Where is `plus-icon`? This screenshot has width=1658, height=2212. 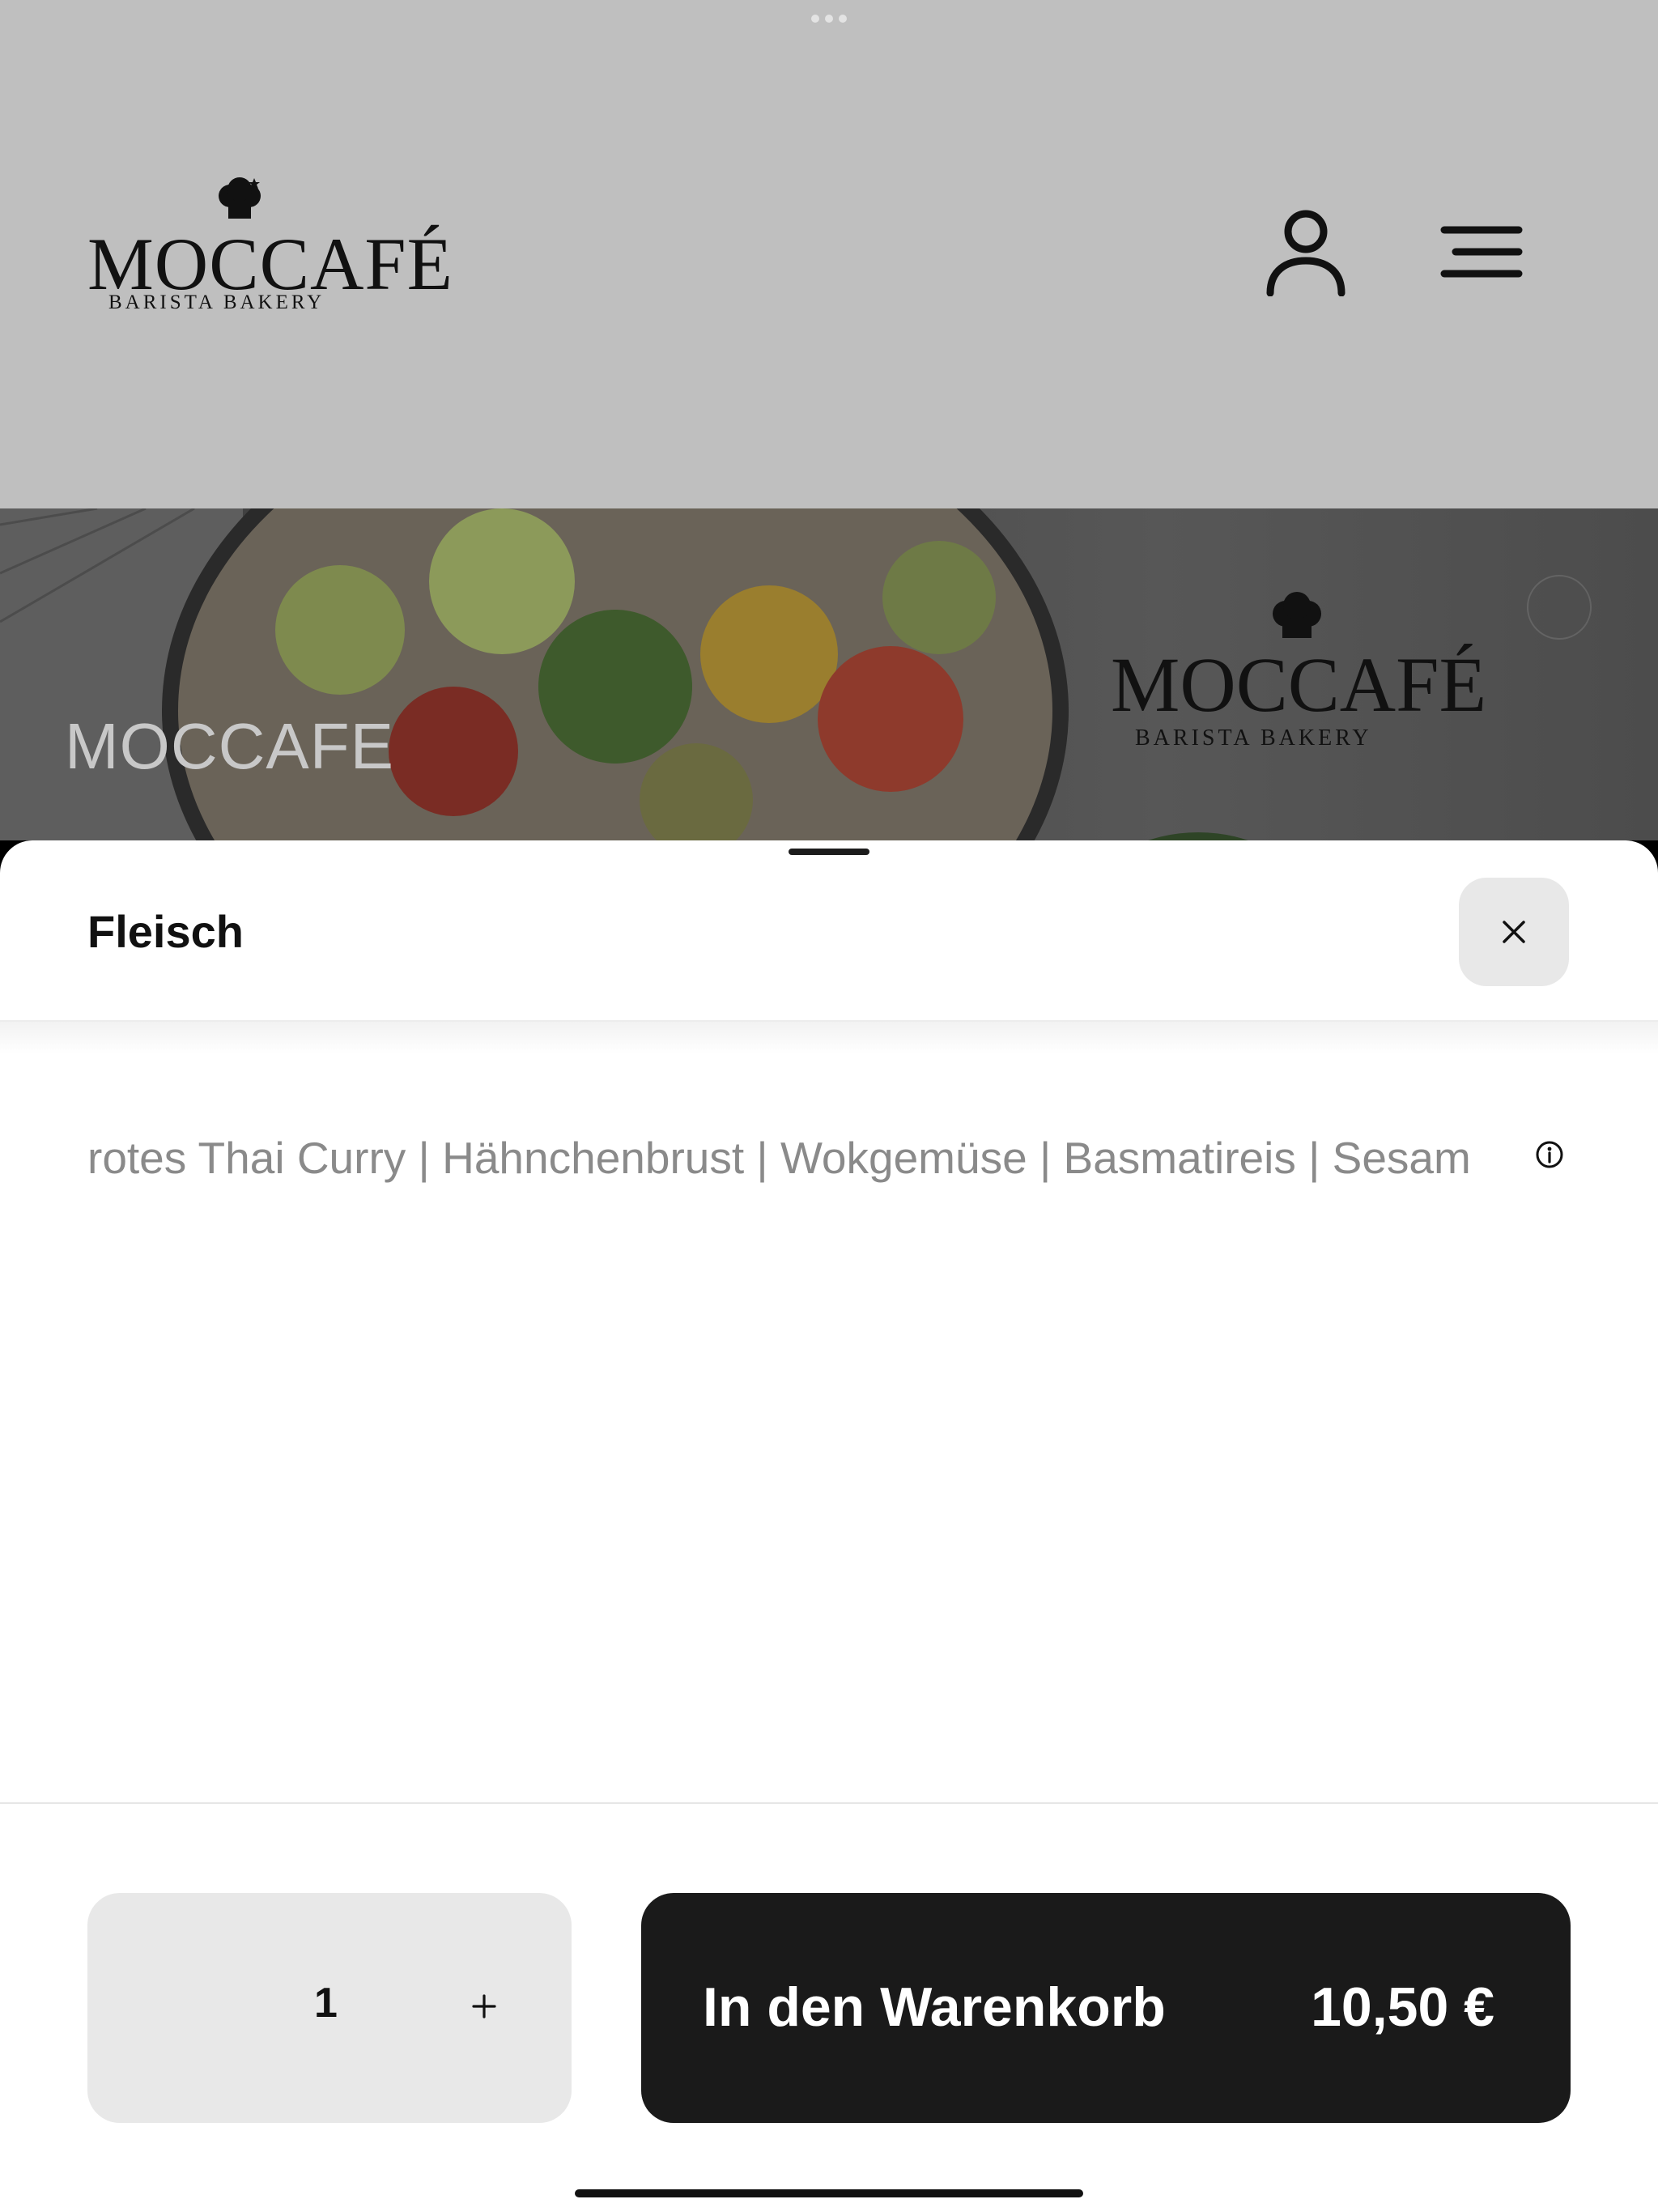 plus-icon is located at coordinates (484, 2006).